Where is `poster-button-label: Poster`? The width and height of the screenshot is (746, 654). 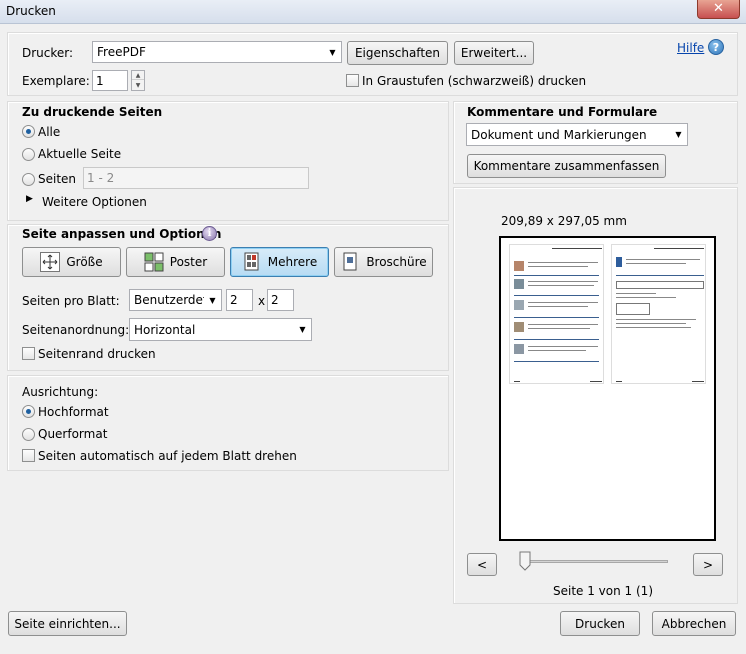
poster-button-label: Poster is located at coordinates (188, 262).